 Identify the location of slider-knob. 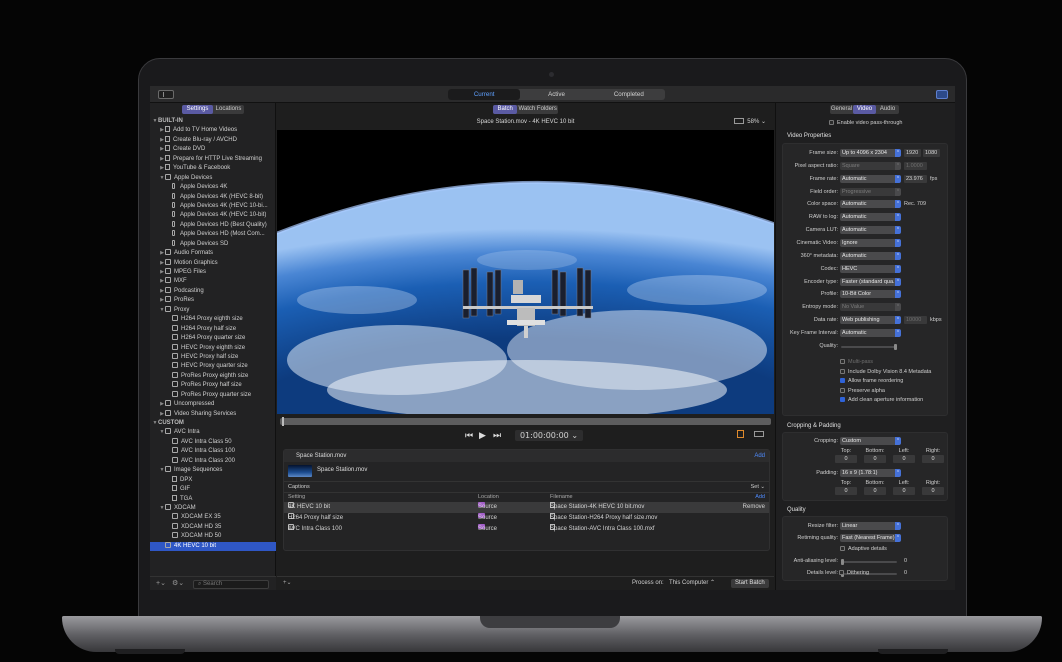
(842, 562).